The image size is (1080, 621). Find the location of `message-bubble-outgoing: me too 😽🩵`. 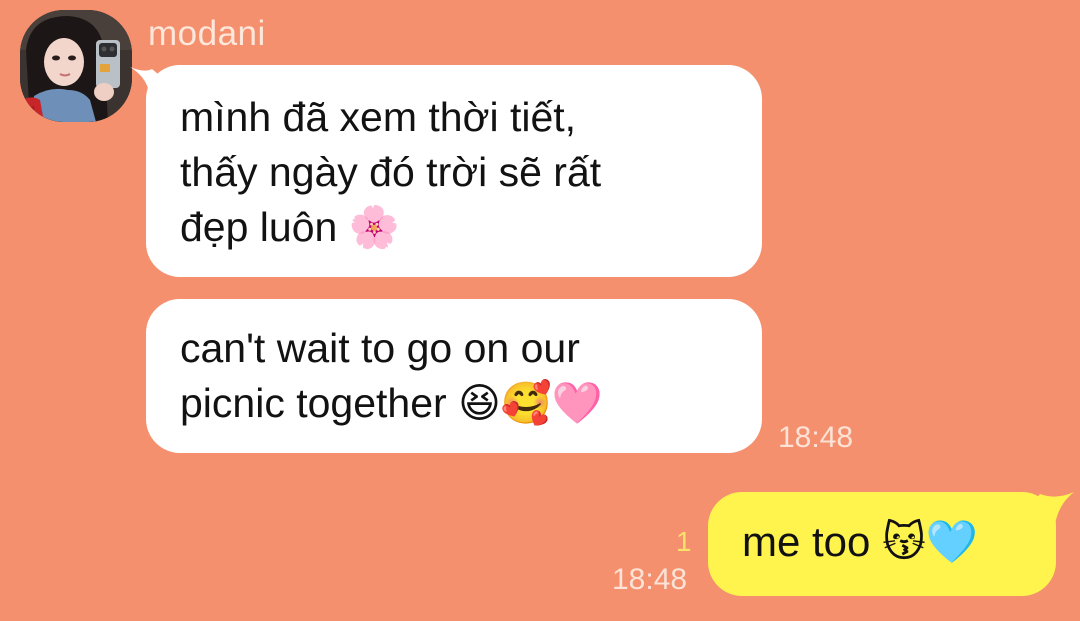

message-bubble-outgoing: me too 😽🩵 is located at coordinates (891, 544).